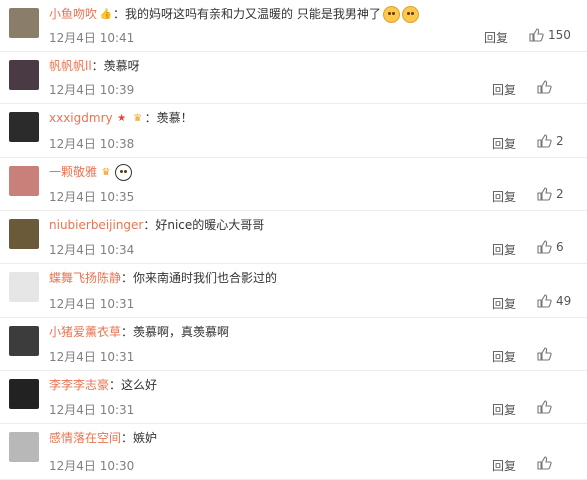 The image size is (587, 480). I want to click on comment-row: xxxigdmry ★ ♛ ：羡慕！ 12月4日 10:38 回复 2, so click(293, 131).